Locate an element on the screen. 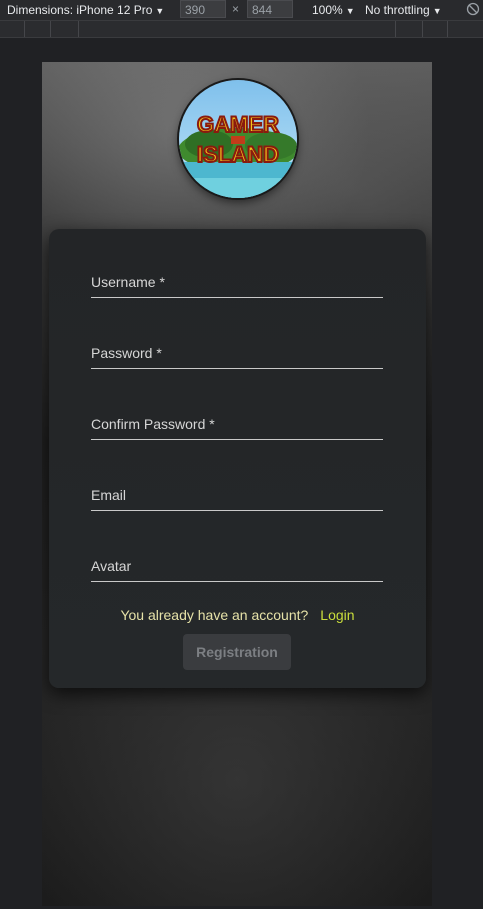  height-input: 844 is located at coordinates (270, 9).